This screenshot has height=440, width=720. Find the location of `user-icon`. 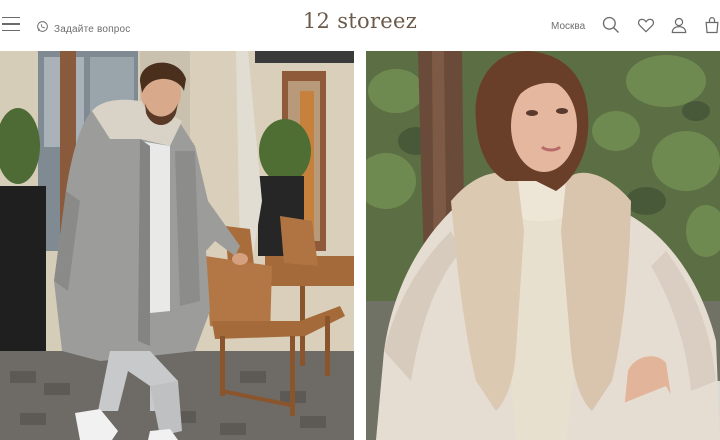

user-icon is located at coordinates (679, 25).